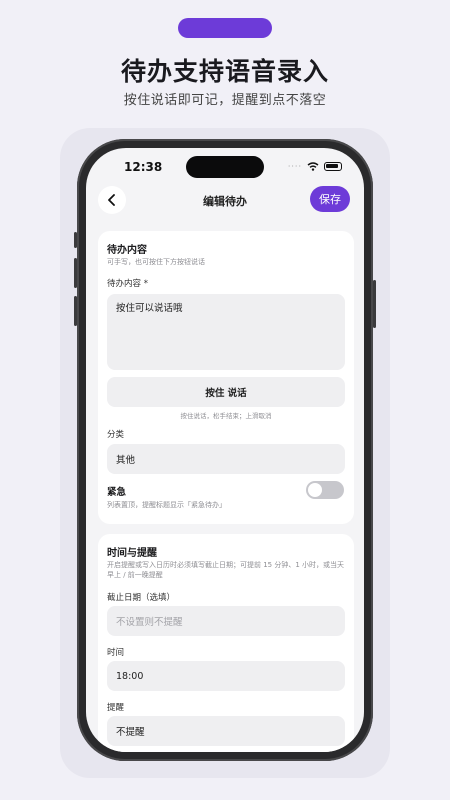 The image size is (450, 800). What do you see at coordinates (226, 332) in the screenshot?
I see `todo-content-input: 按住可以说话哦` at bounding box center [226, 332].